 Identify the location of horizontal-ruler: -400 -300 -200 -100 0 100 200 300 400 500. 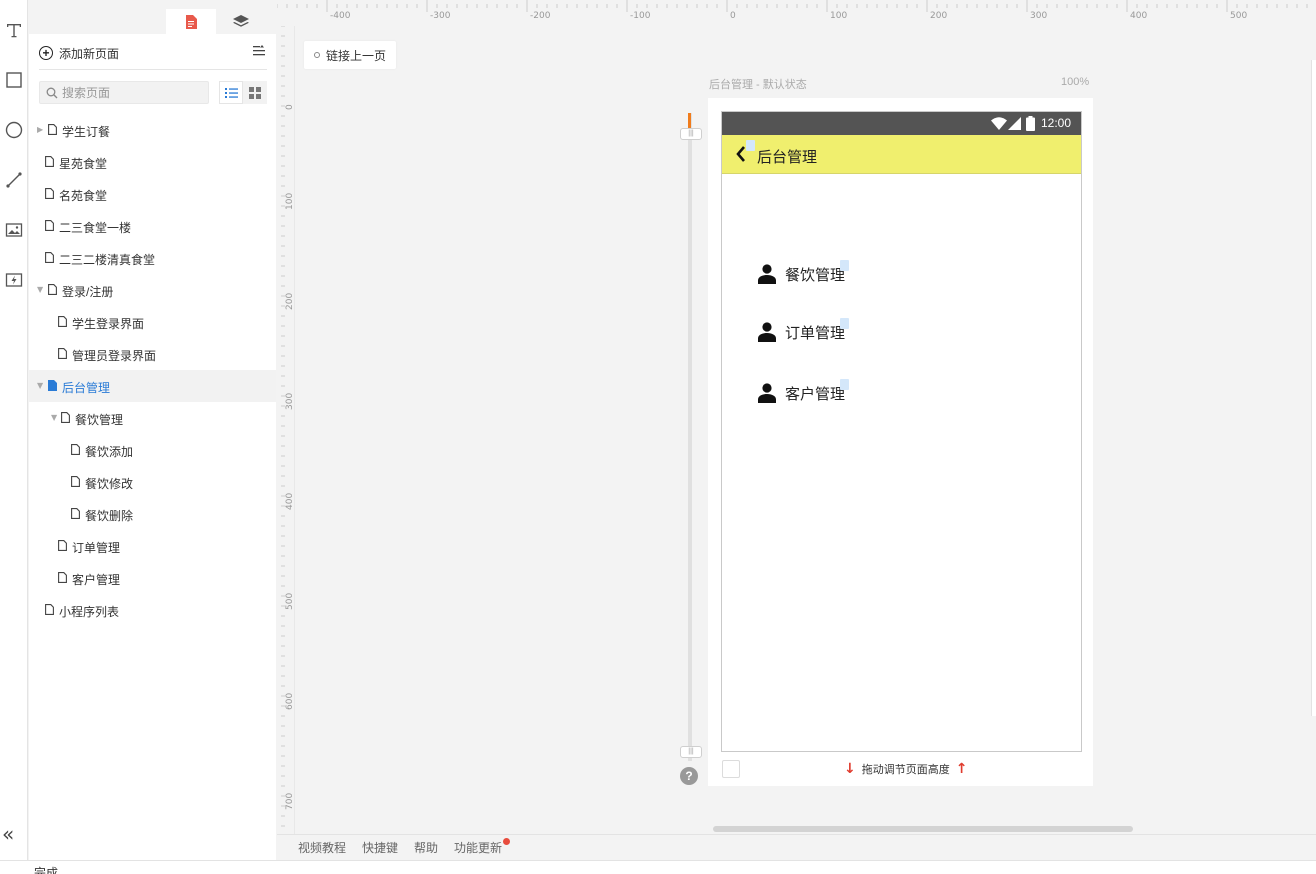
(796, 13).